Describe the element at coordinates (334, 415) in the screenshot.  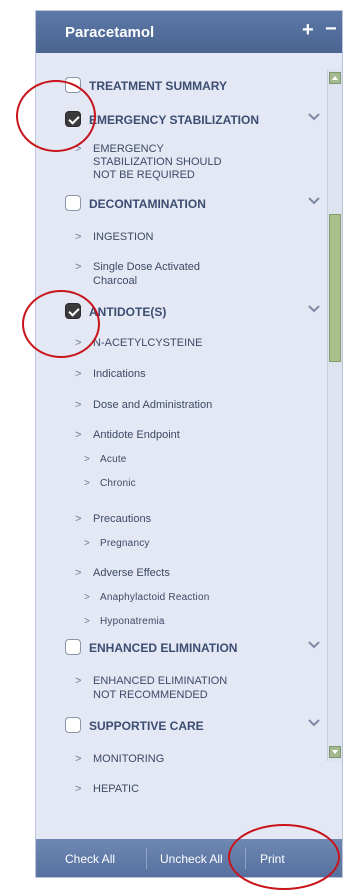
I see `vertical-scrollbar` at that location.